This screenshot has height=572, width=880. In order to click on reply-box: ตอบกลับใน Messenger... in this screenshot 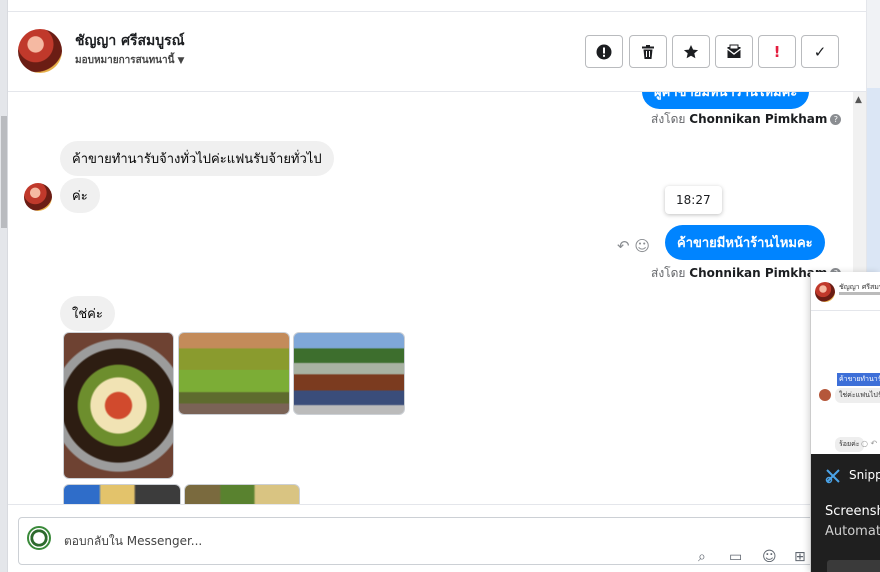, I will do `click(423, 541)`.